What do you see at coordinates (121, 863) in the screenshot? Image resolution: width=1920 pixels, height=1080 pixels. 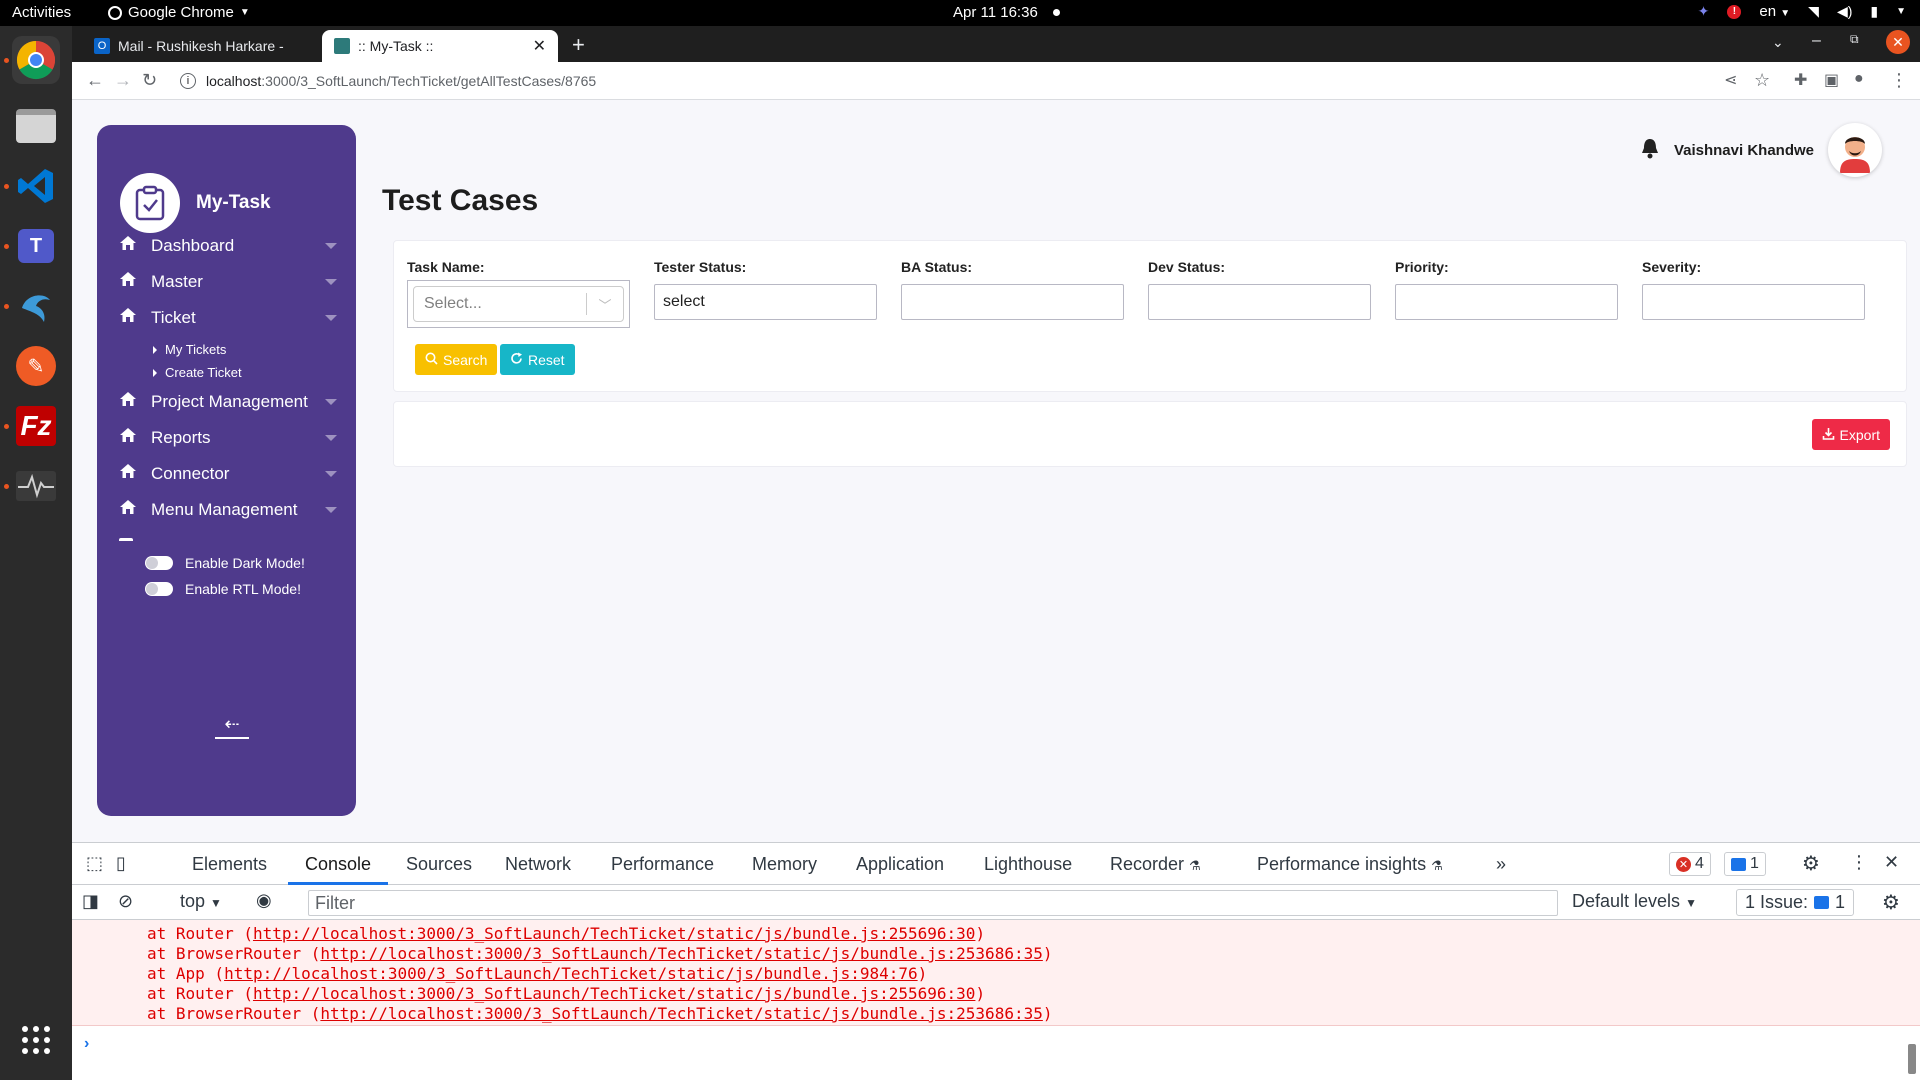 I see `device-toolbar-icon: ▯` at bounding box center [121, 863].